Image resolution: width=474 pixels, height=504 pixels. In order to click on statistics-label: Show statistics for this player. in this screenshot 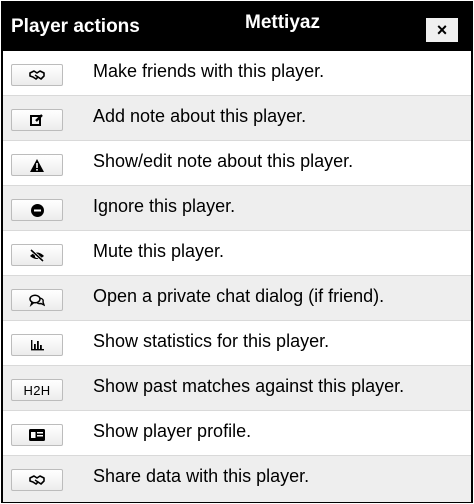, I will do `click(211, 341)`.